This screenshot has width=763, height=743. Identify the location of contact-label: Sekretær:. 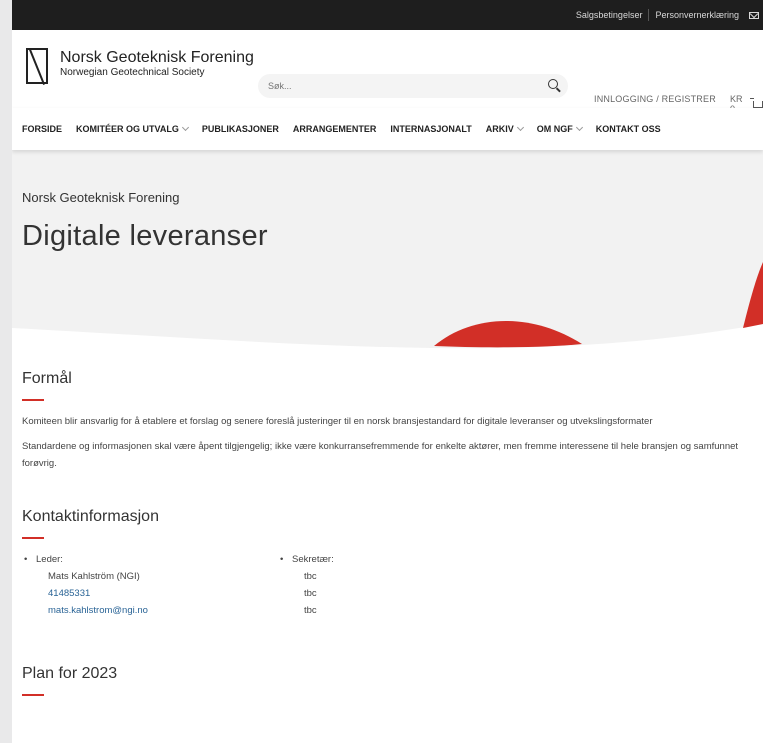
(313, 559).